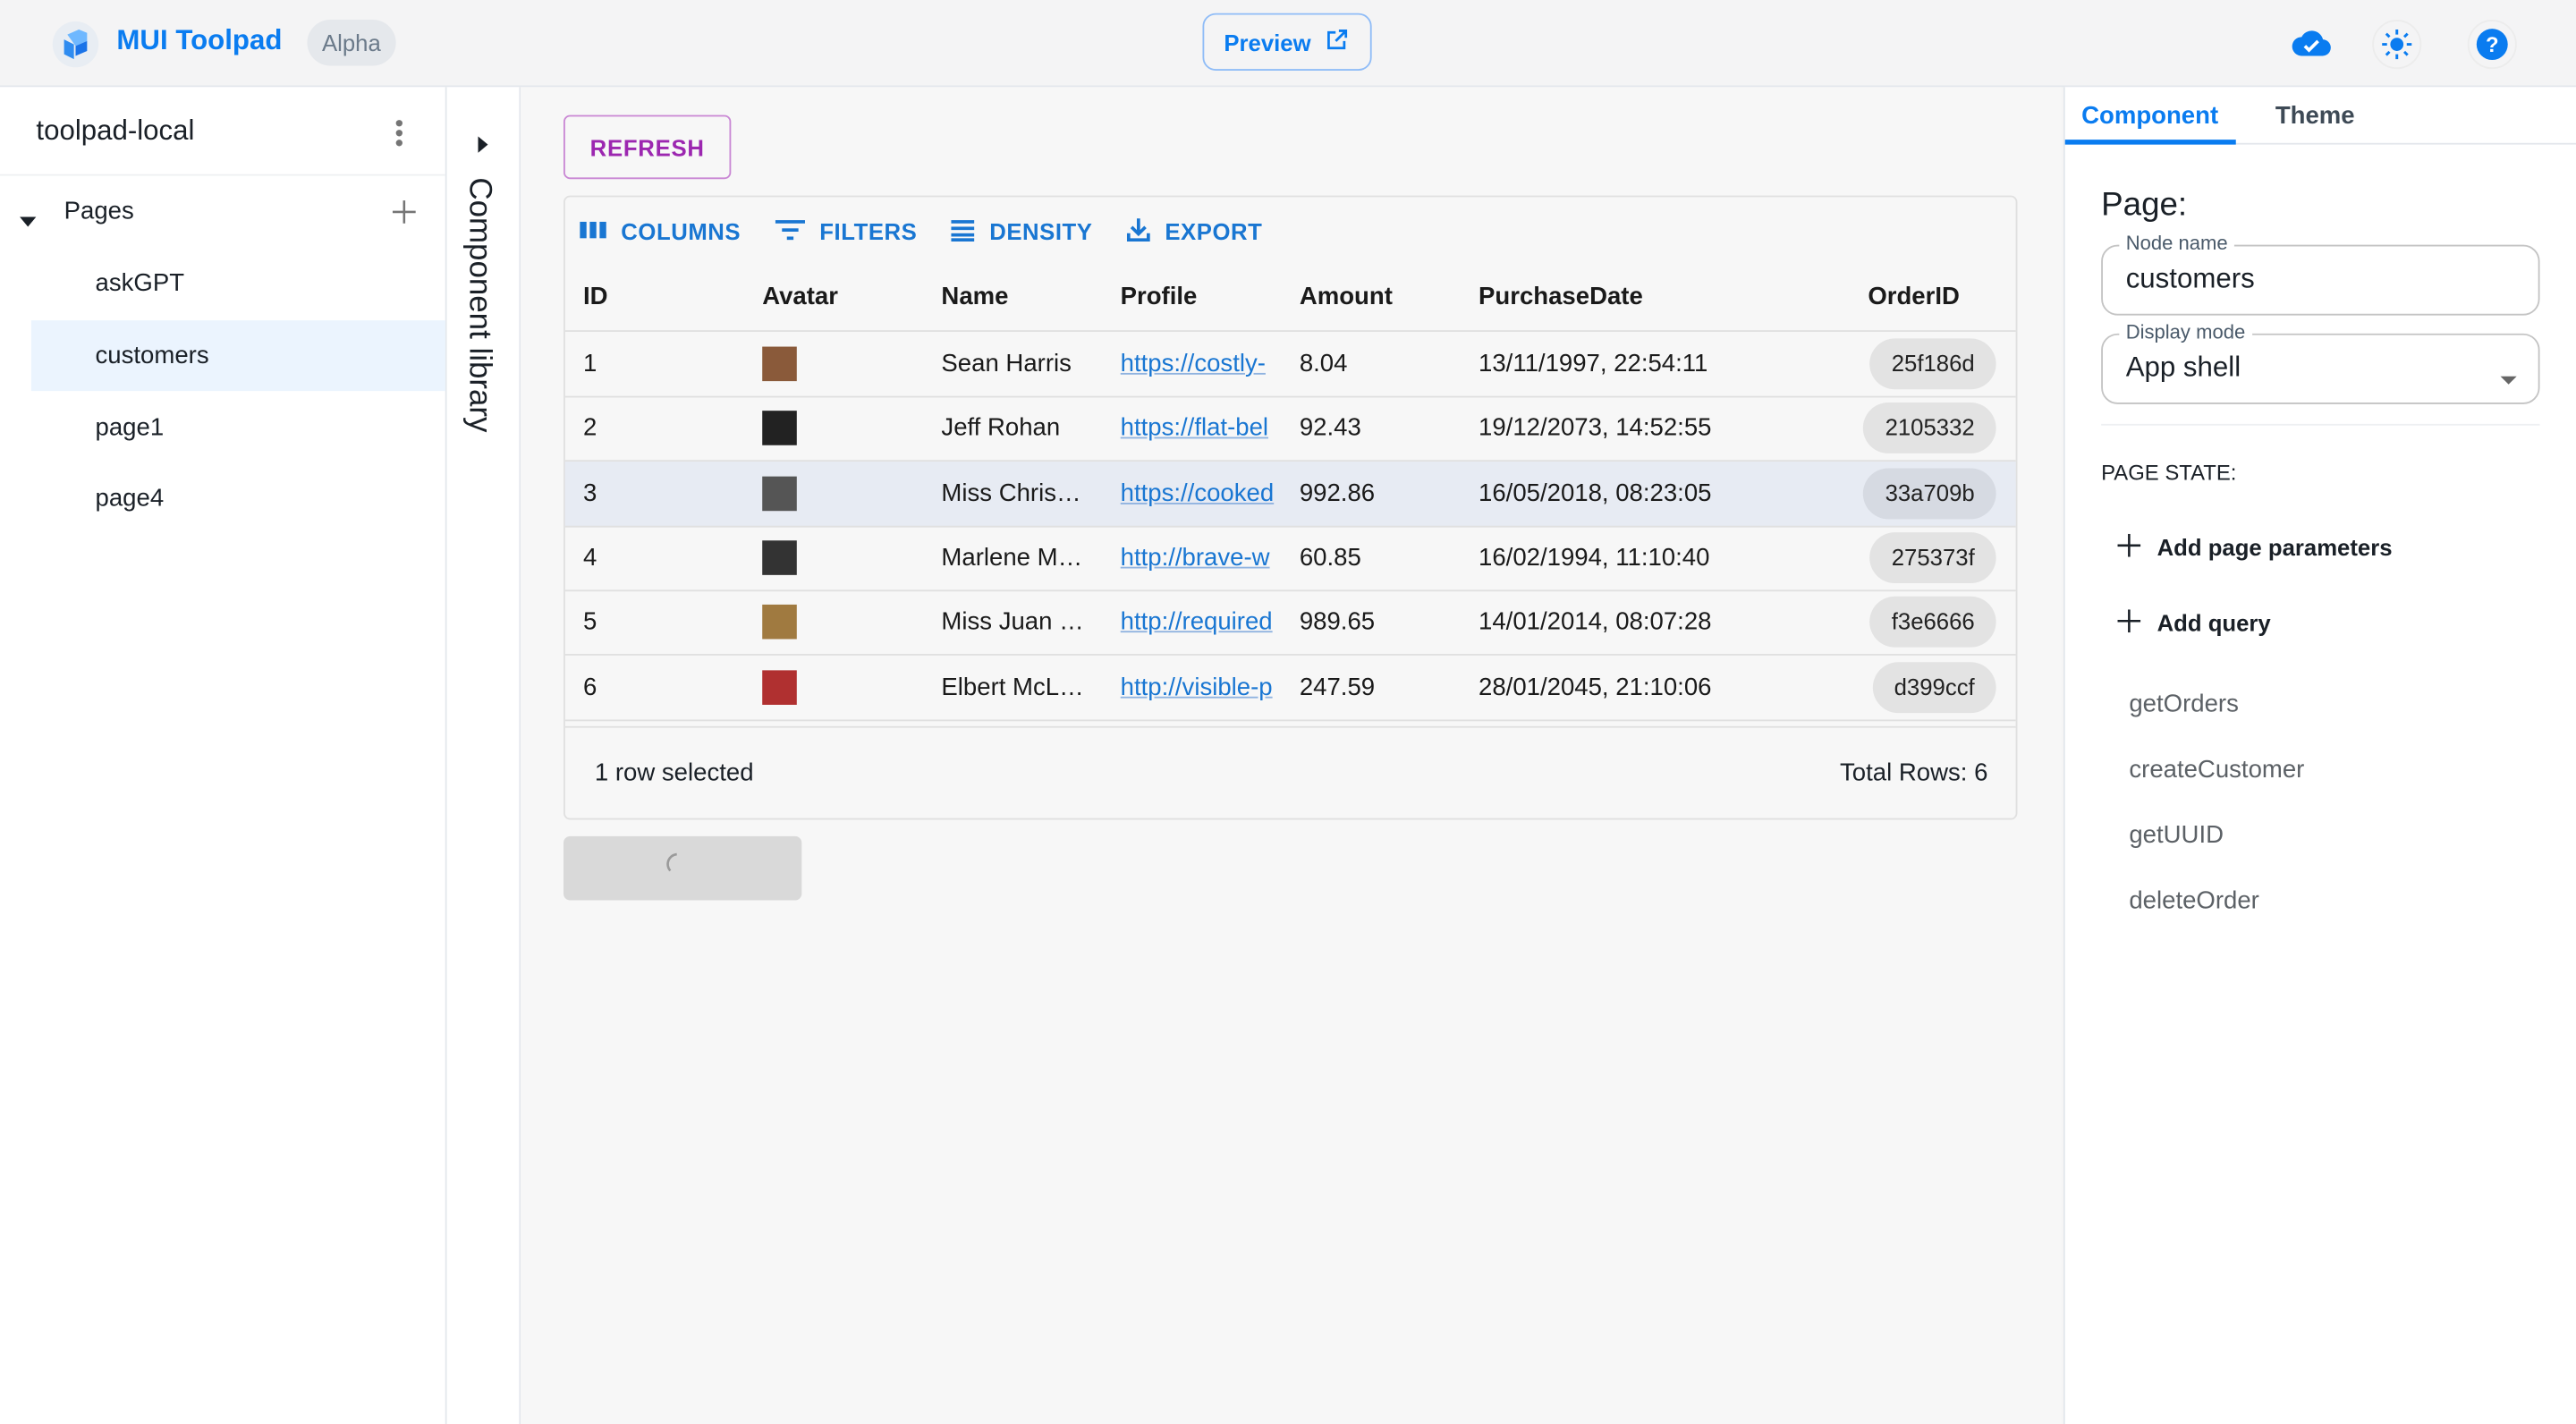 The image size is (2576, 1424). Describe the element at coordinates (237, 356) in the screenshot. I see `page-item-customers: customers` at that location.